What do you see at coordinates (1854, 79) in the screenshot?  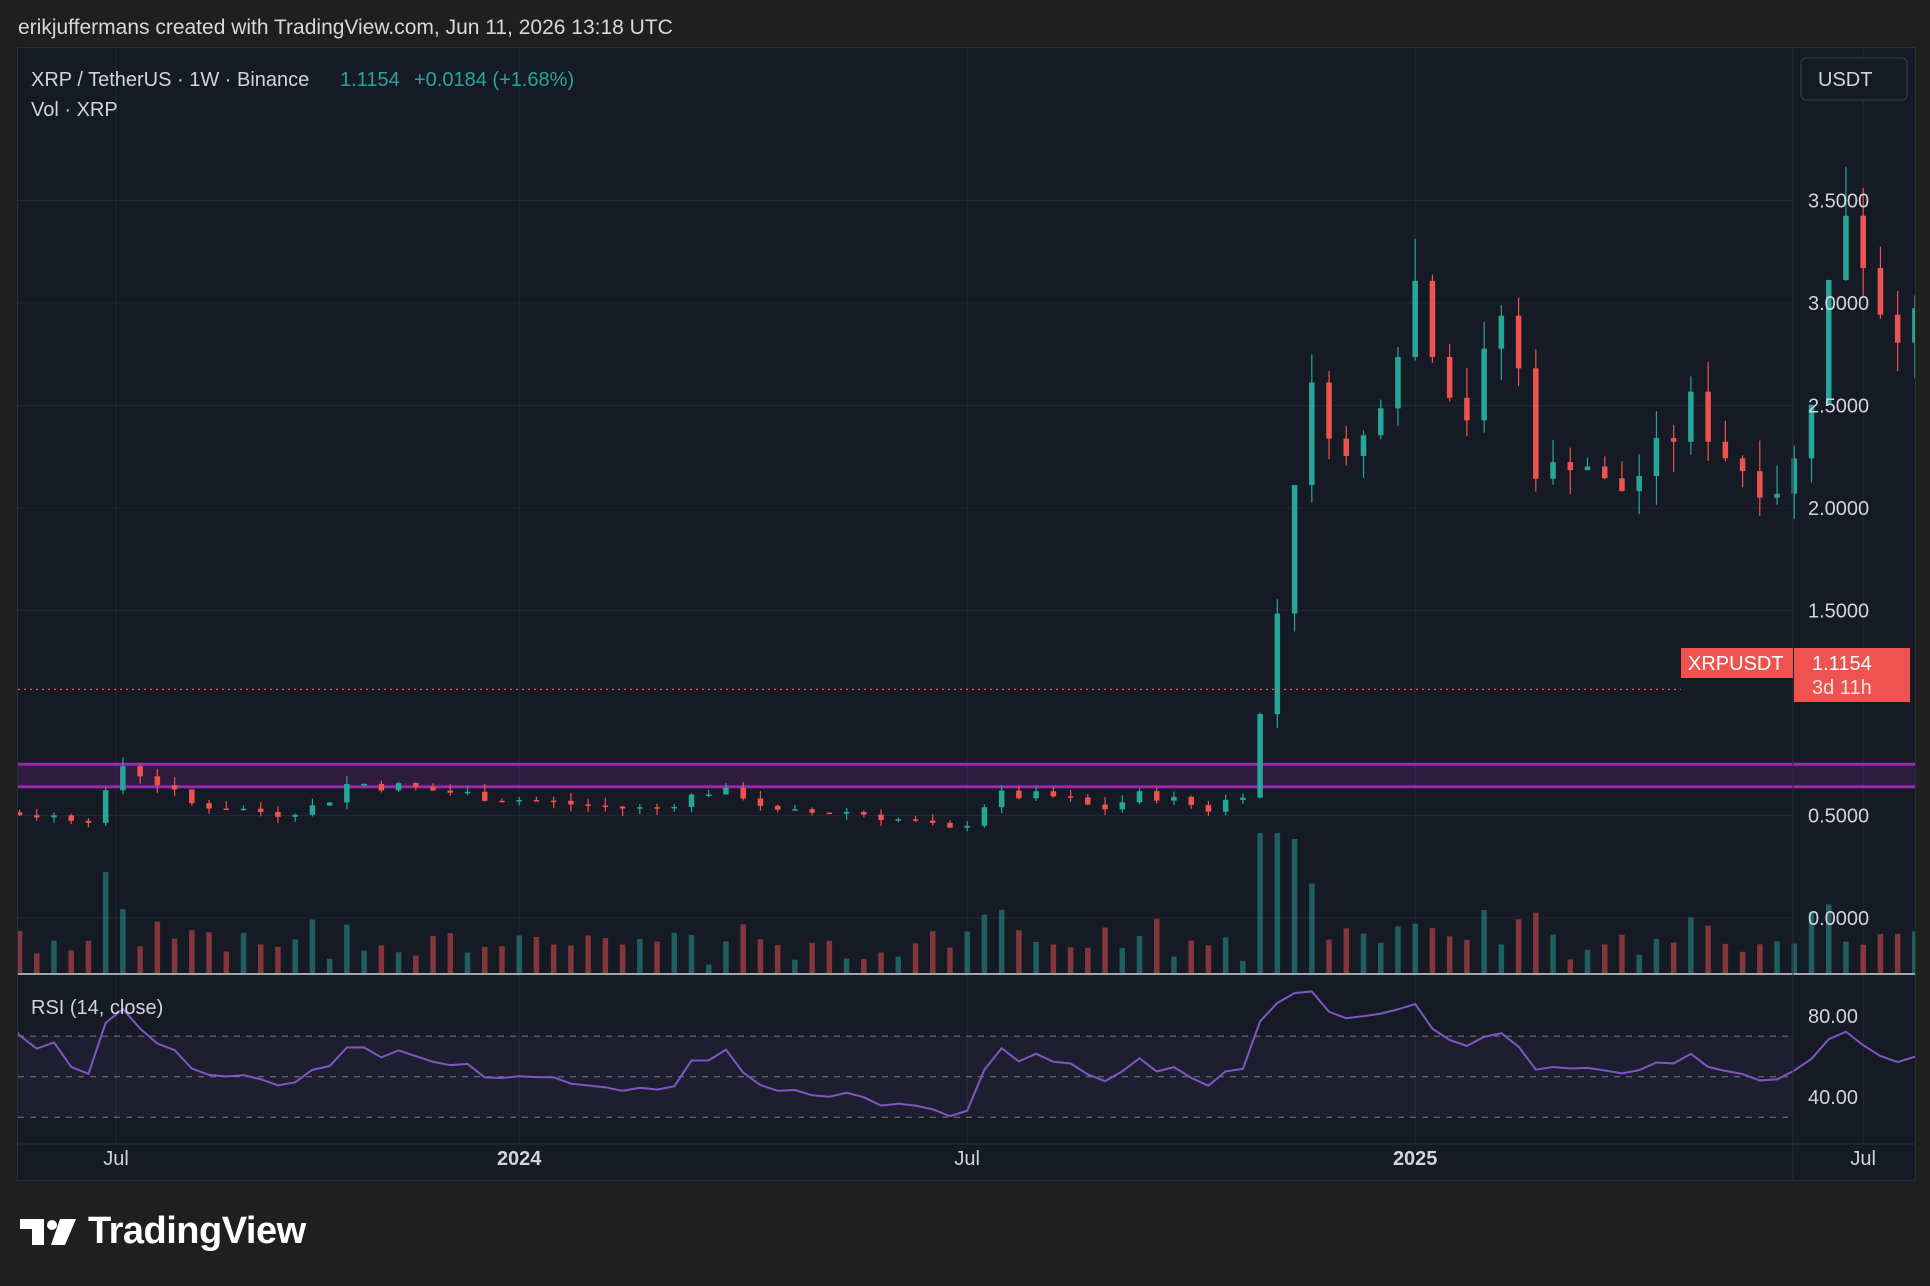 I see `currency-button: USDT` at bounding box center [1854, 79].